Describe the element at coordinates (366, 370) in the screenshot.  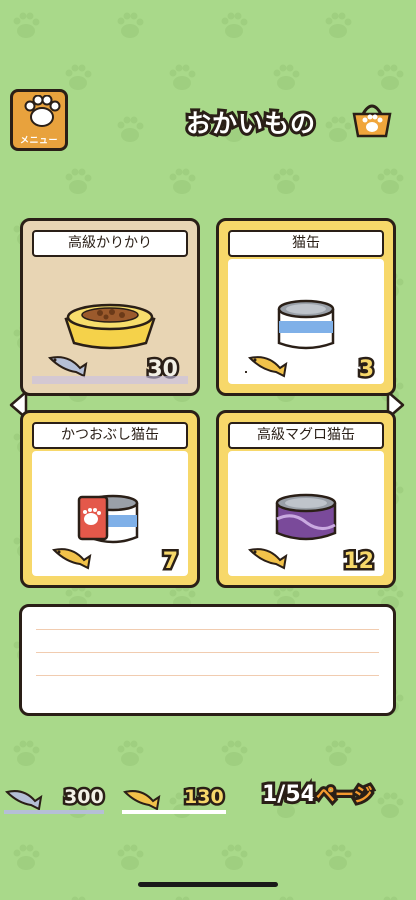
I see `item-price: 3` at that location.